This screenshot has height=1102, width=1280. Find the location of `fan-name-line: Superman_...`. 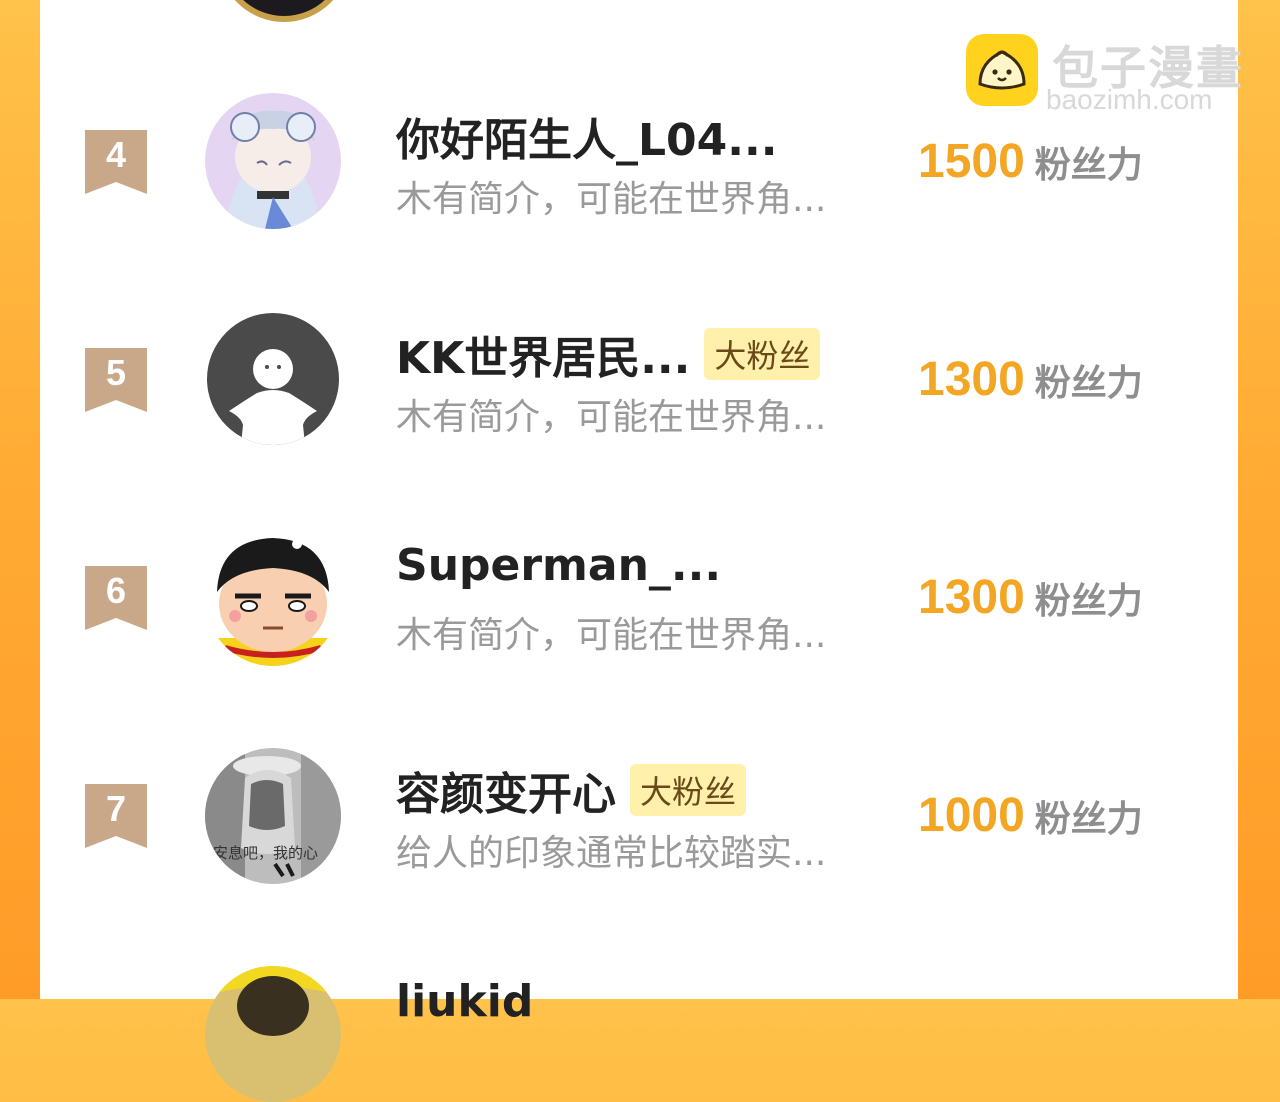

fan-name-line: Superman_... is located at coordinates (558, 570).